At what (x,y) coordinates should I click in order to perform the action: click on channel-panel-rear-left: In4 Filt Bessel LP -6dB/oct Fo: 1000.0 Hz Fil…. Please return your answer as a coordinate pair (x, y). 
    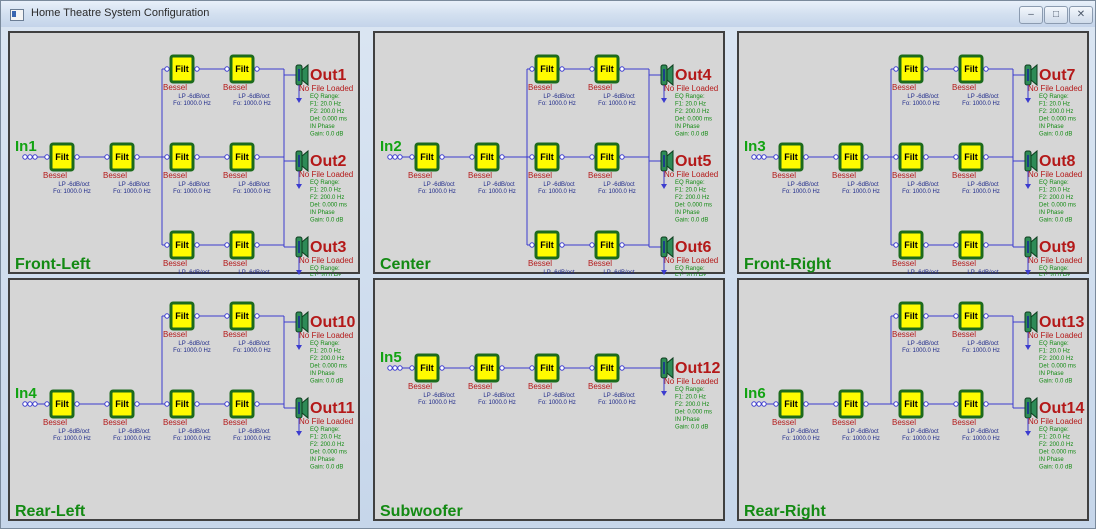
    Looking at the image, I should click on (184, 399).